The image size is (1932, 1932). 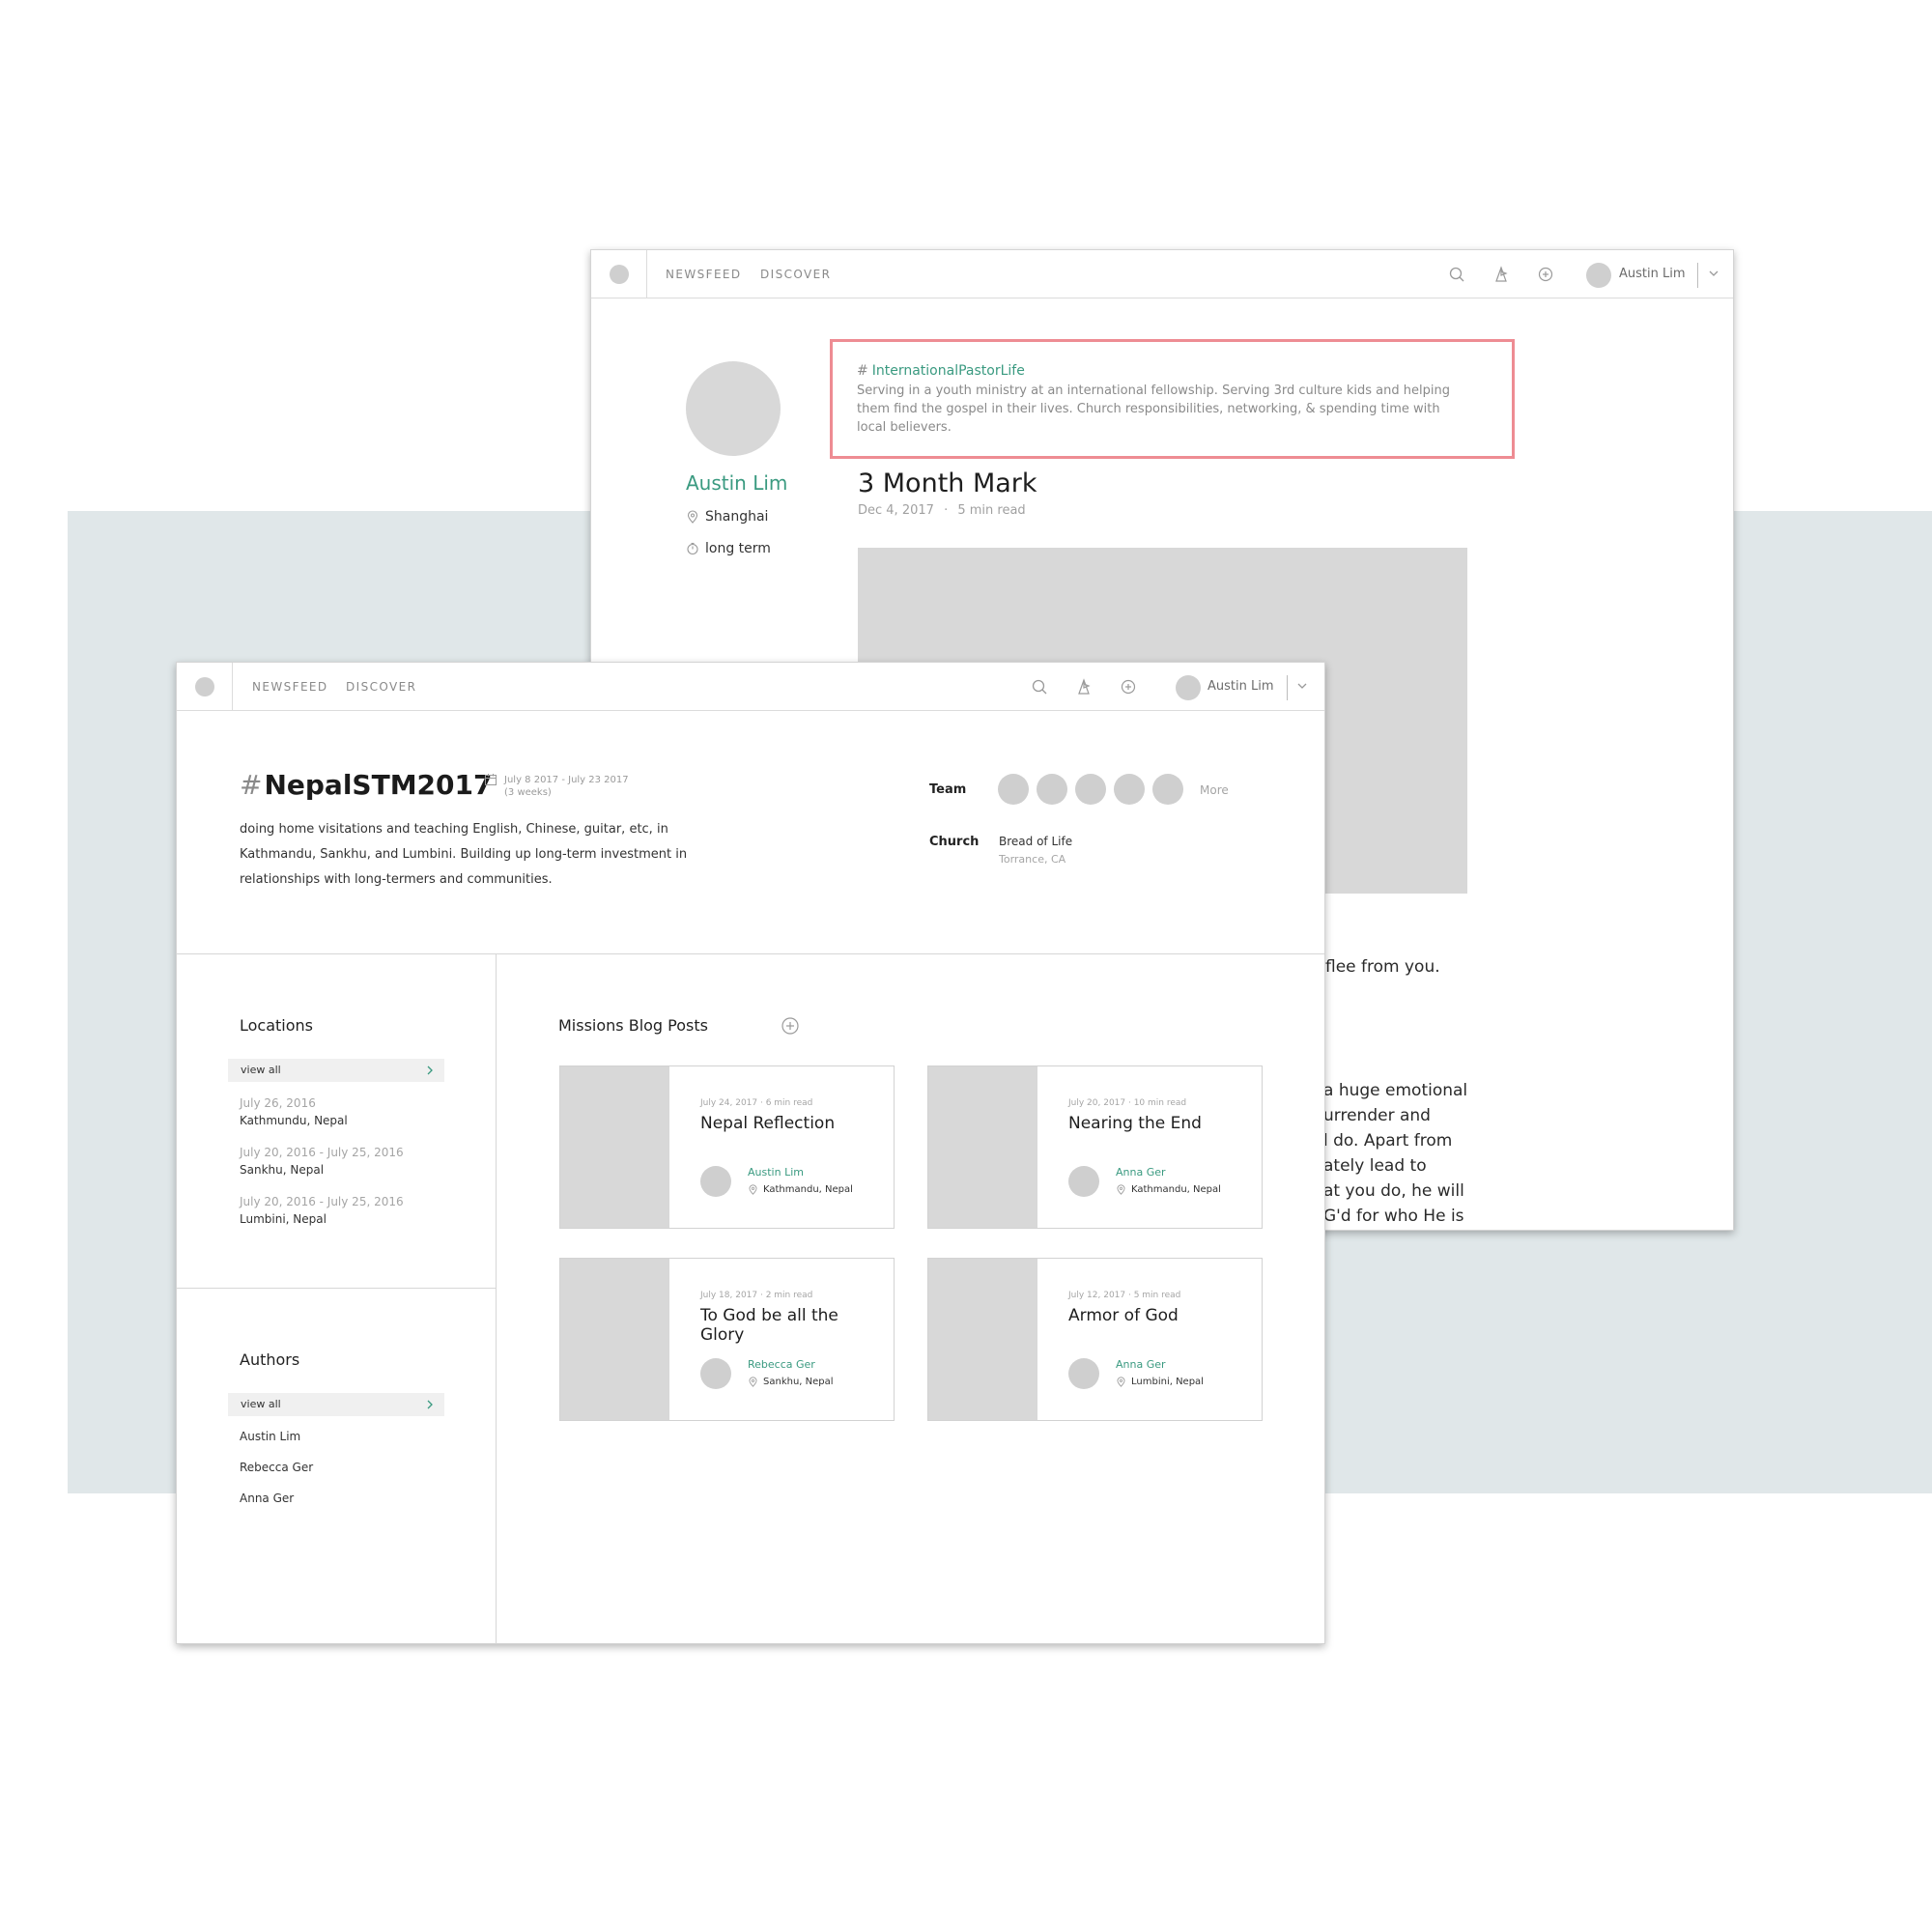 I want to click on author-name: Austin Lim, so click(x=270, y=1436).